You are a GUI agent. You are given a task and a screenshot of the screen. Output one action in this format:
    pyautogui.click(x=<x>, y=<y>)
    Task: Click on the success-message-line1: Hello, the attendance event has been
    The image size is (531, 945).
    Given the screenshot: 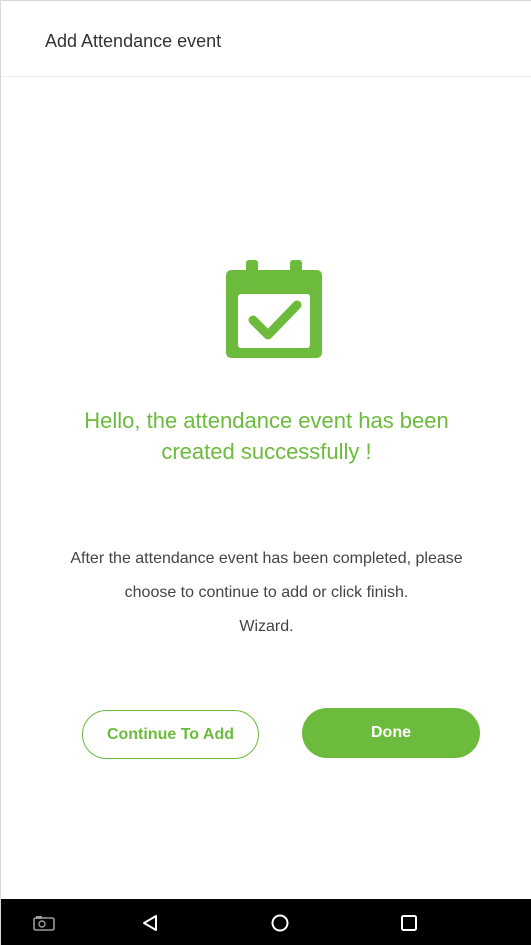 What is the action you would take?
    pyautogui.click(x=266, y=420)
    